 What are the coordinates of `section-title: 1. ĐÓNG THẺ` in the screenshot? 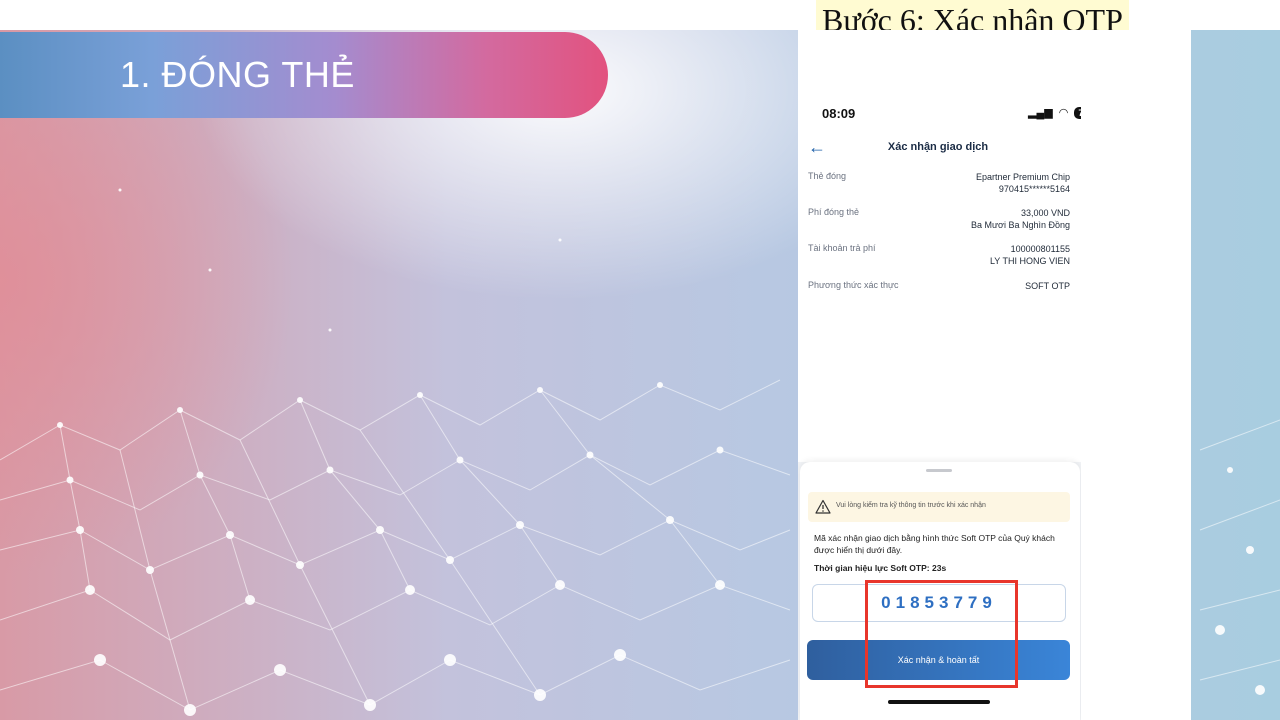 It's located at (237, 74).